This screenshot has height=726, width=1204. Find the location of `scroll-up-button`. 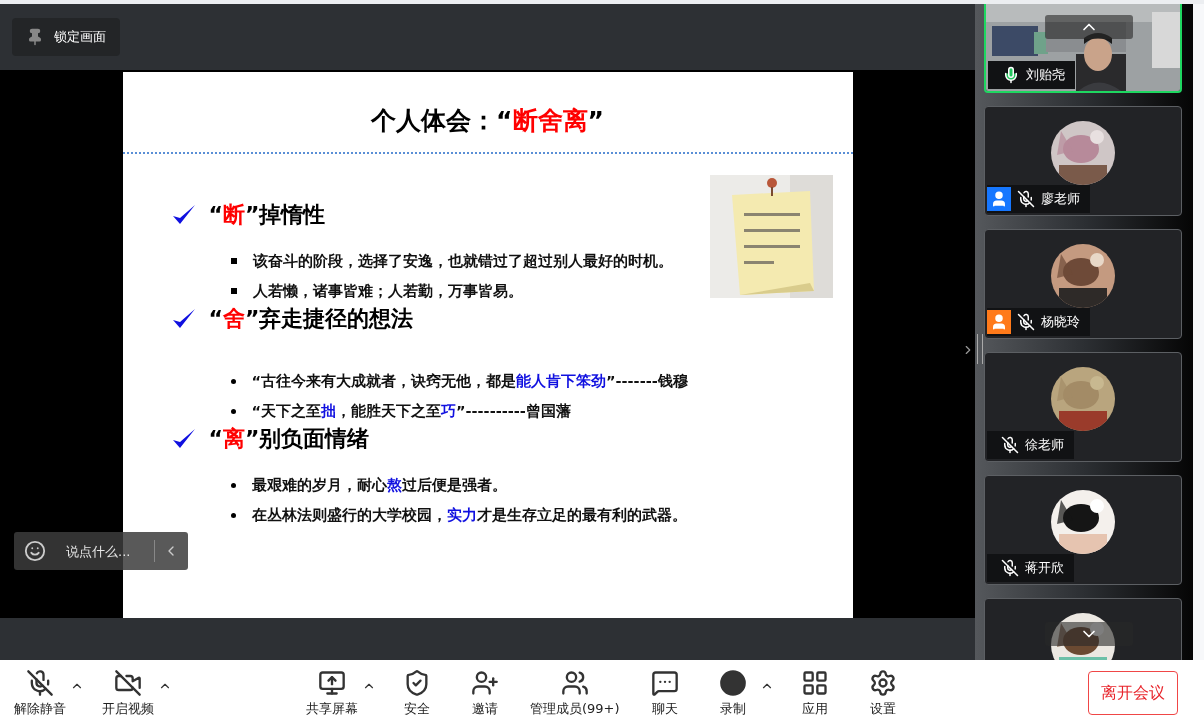

scroll-up-button is located at coordinates (1089, 27).